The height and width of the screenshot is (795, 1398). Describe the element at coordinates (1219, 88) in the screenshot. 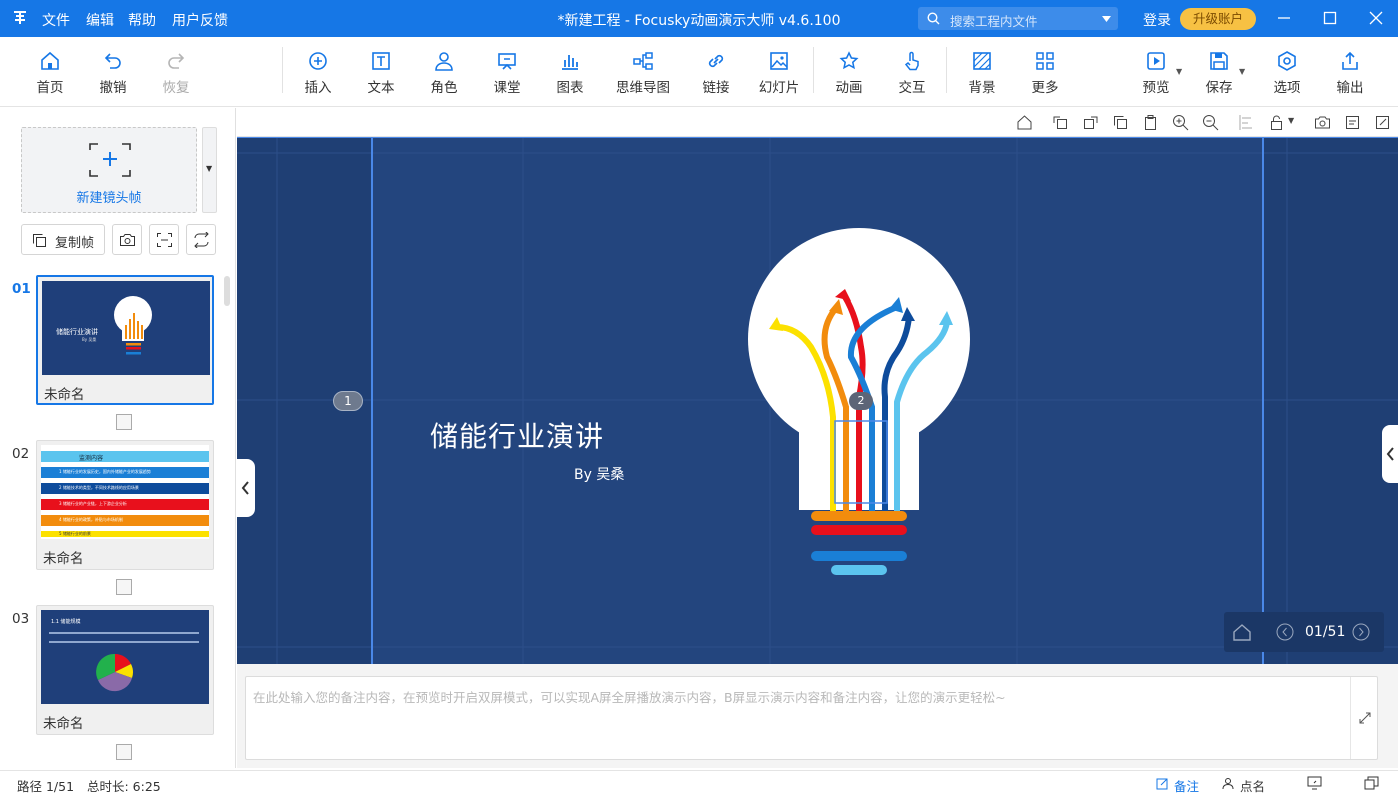

I see `save-label: 保存` at that location.